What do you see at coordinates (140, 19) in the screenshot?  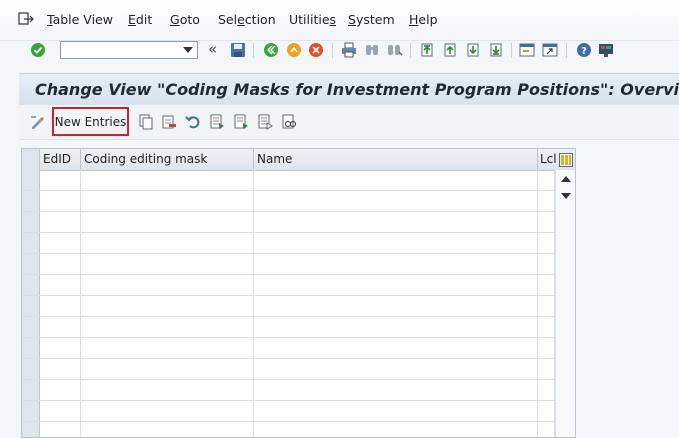 I see `menu-edit: Edit` at bounding box center [140, 19].